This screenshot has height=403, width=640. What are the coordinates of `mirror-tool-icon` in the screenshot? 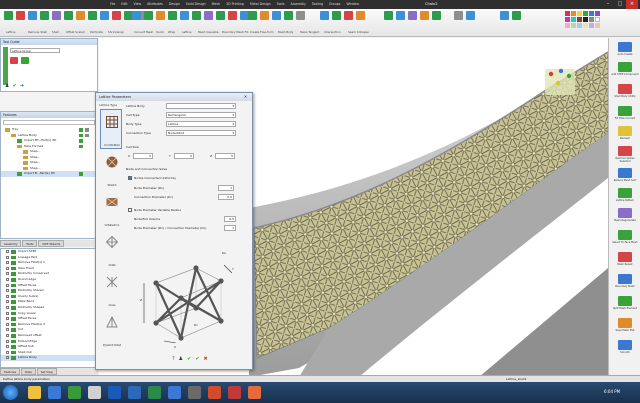 It's located at (436, 15).